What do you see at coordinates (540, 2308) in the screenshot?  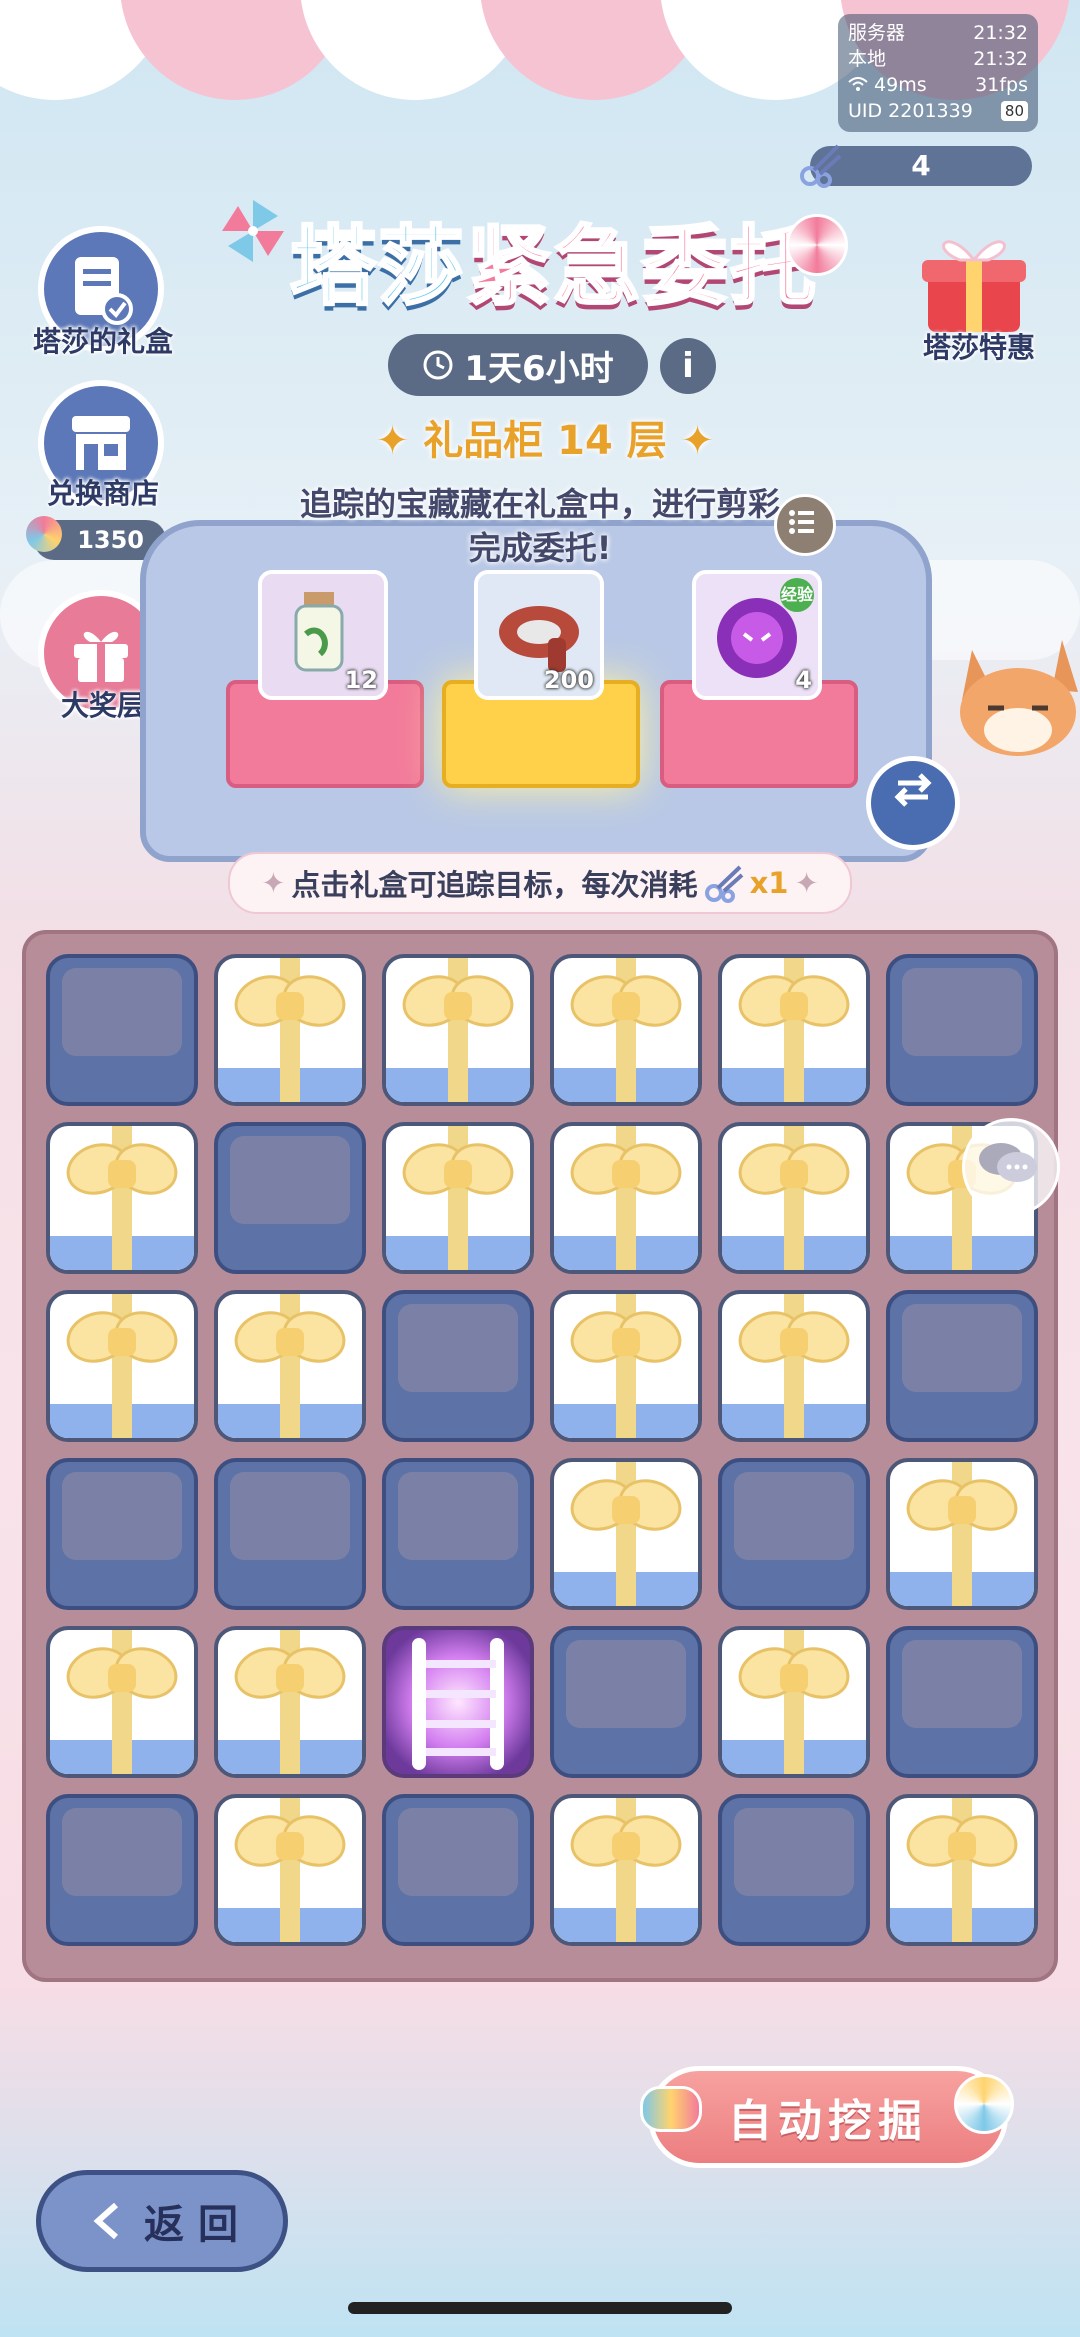 I see `home-indicator` at bounding box center [540, 2308].